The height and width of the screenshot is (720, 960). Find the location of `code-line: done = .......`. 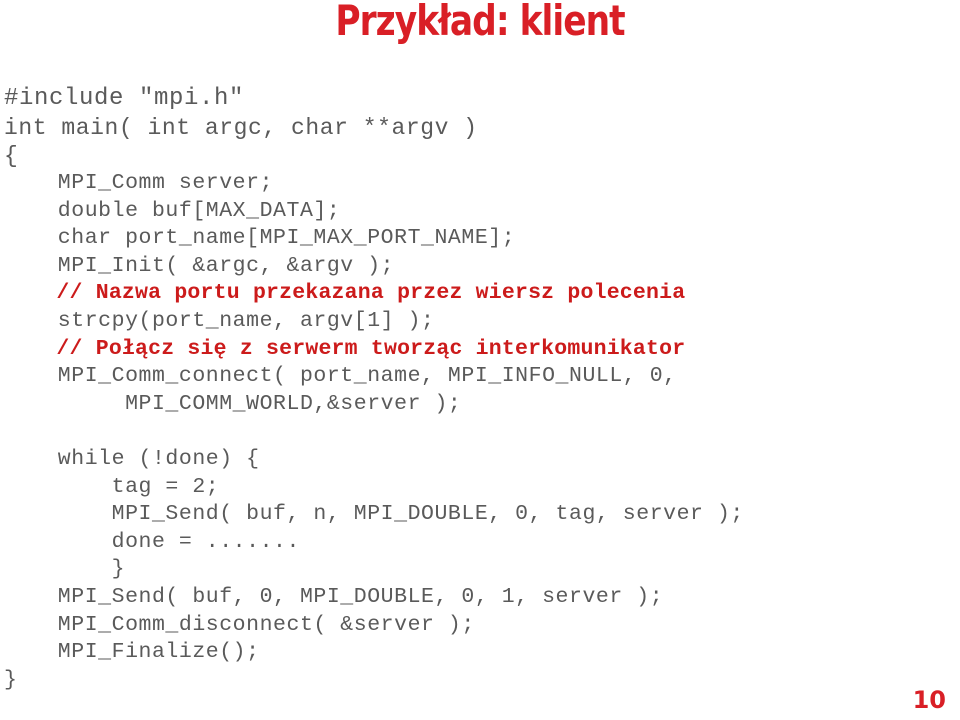

code-line: done = ....... is located at coordinates (152, 541).